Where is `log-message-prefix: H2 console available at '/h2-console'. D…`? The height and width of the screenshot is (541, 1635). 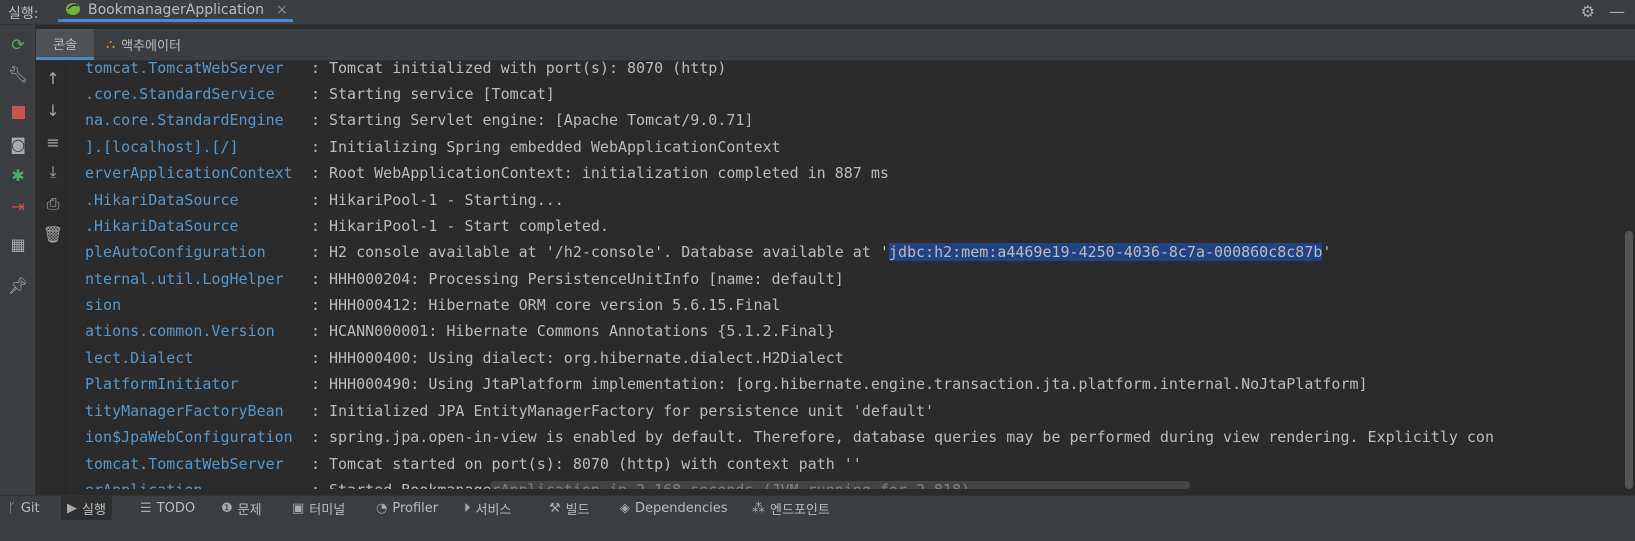 log-message-prefix: H2 console available at '/h2-console'. D… is located at coordinates (609, 252).